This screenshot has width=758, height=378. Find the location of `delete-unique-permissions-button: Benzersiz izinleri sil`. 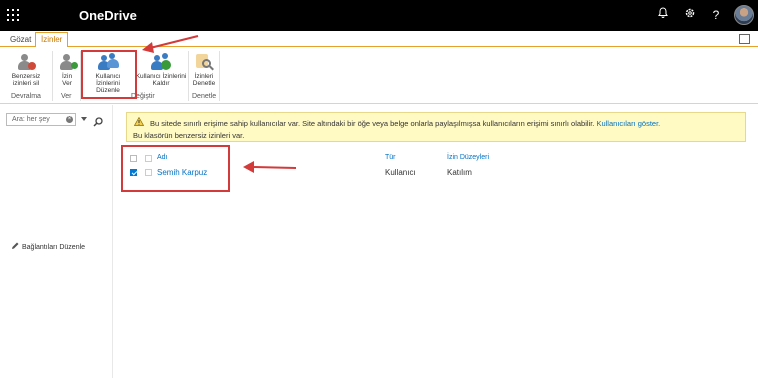

delete-unique-permissions-button: Benzersiz izinleri sil is located at coordinates (26, 70).